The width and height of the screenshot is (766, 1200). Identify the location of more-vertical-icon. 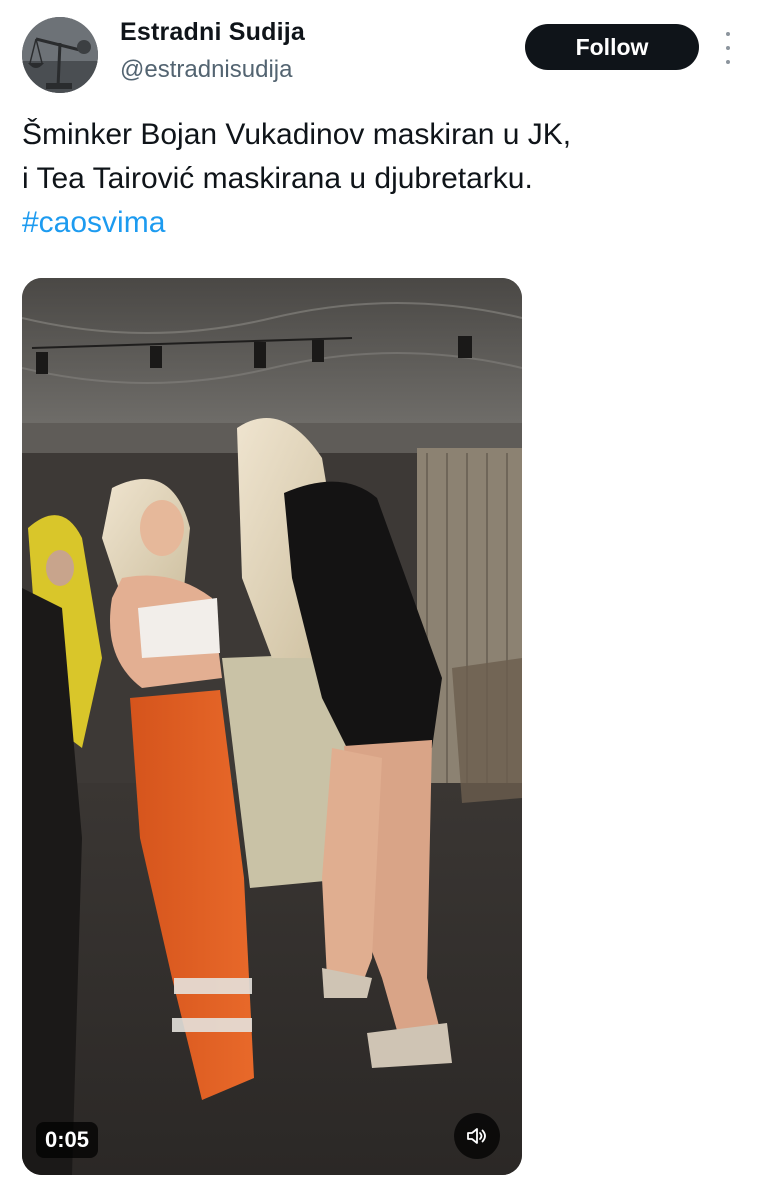
(728, 48).